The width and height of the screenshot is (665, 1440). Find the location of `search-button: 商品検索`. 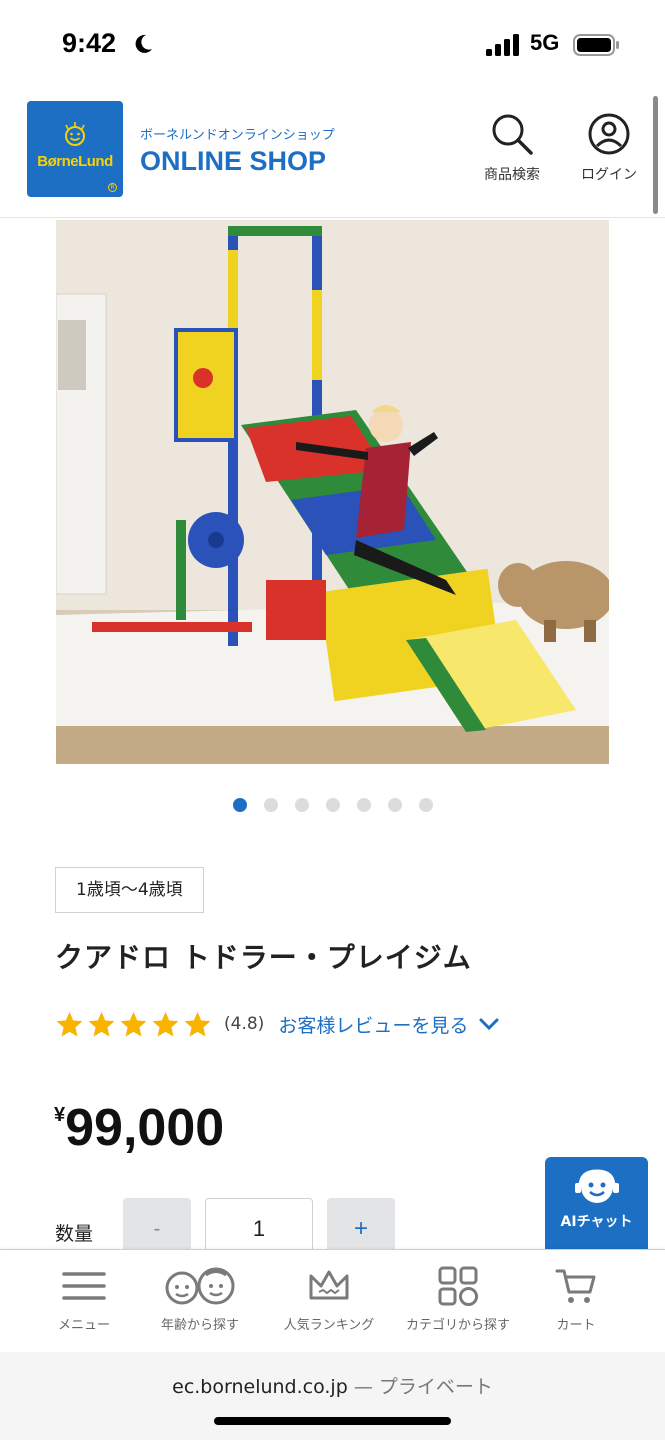

search-button: 商品検索 is located at coordinates (512, 148).